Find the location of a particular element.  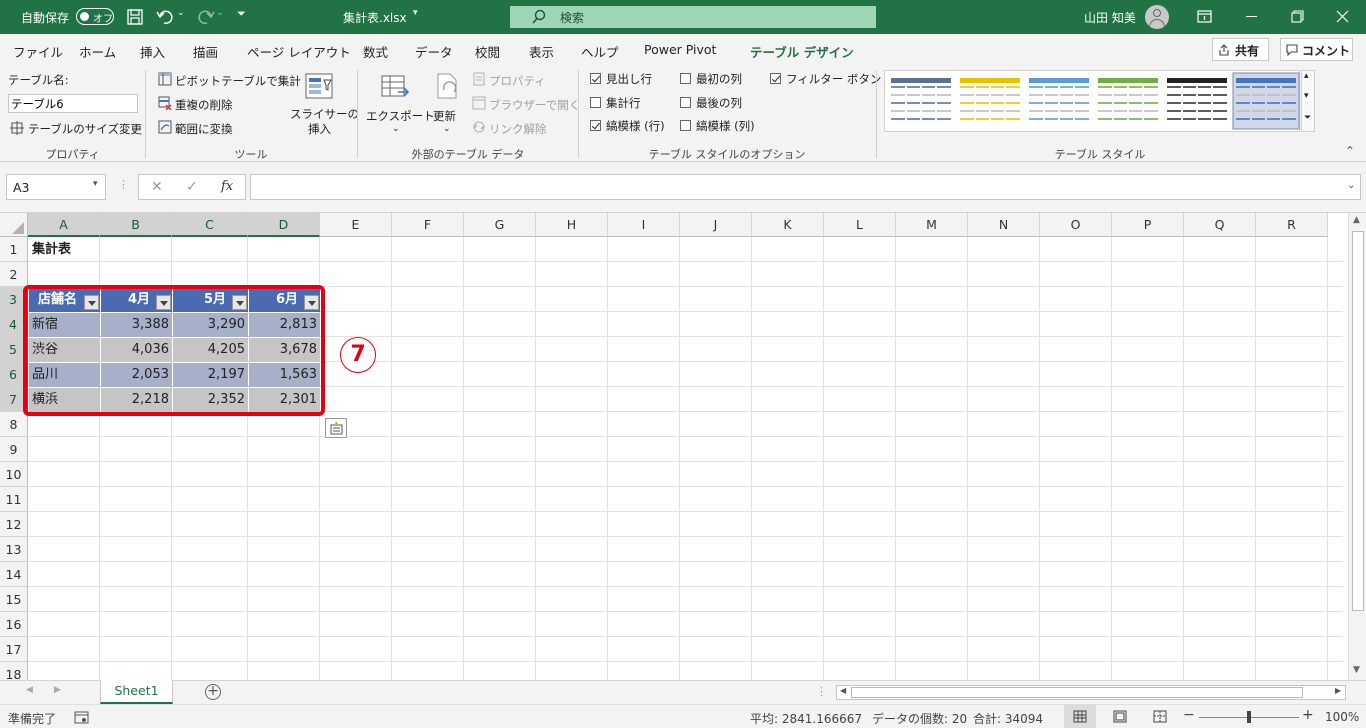

tab-home: ホーム is located at coordinates (97, 51).